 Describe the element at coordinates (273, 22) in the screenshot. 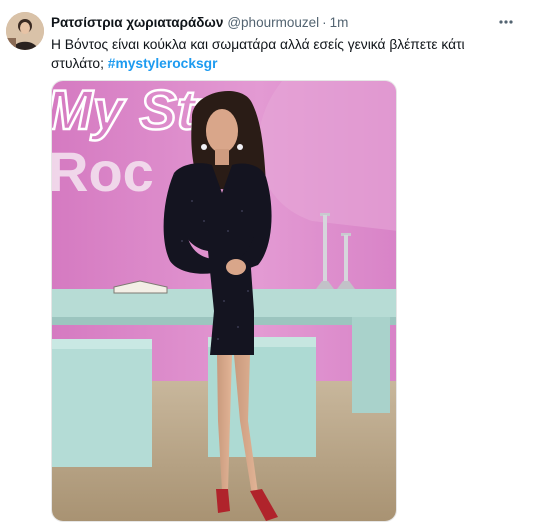

I see `user-handle: @phourmouzel` at that location.